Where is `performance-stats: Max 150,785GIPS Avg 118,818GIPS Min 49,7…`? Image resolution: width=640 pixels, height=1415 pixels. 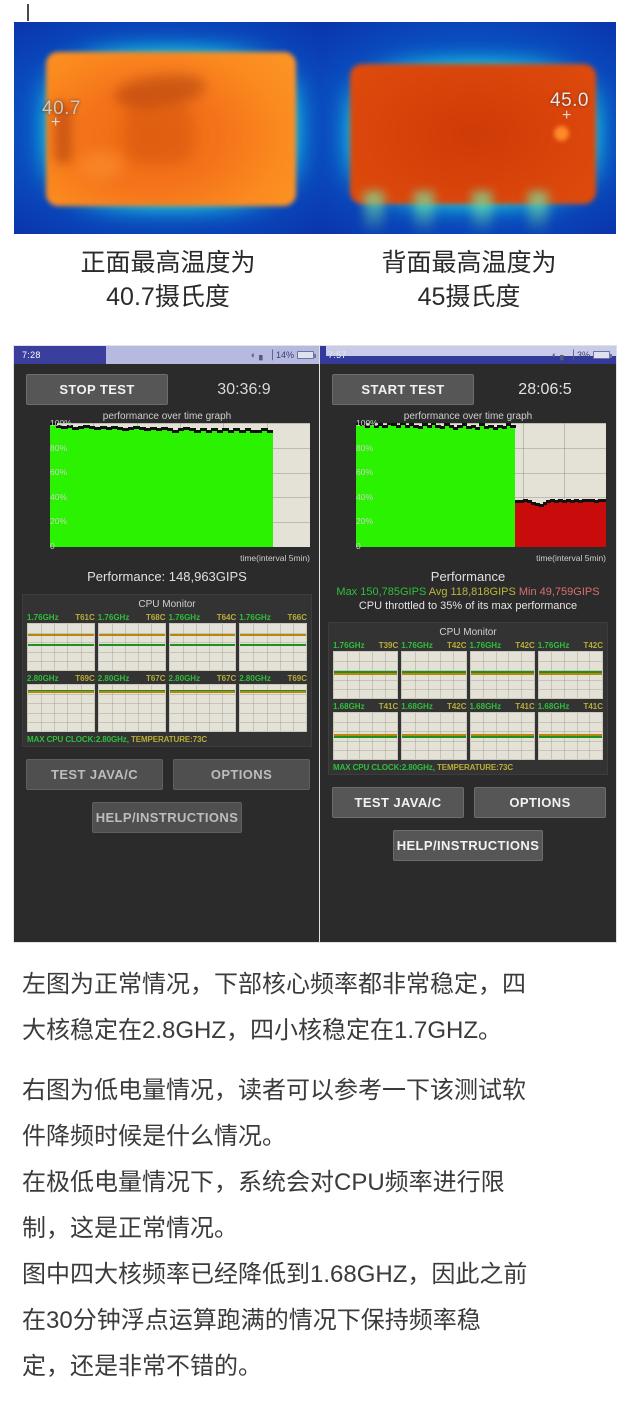
performance-stats: Max 150,785GIPS Avg 118,818GIPS Min 49,7… is located at coordinates (468, 592).